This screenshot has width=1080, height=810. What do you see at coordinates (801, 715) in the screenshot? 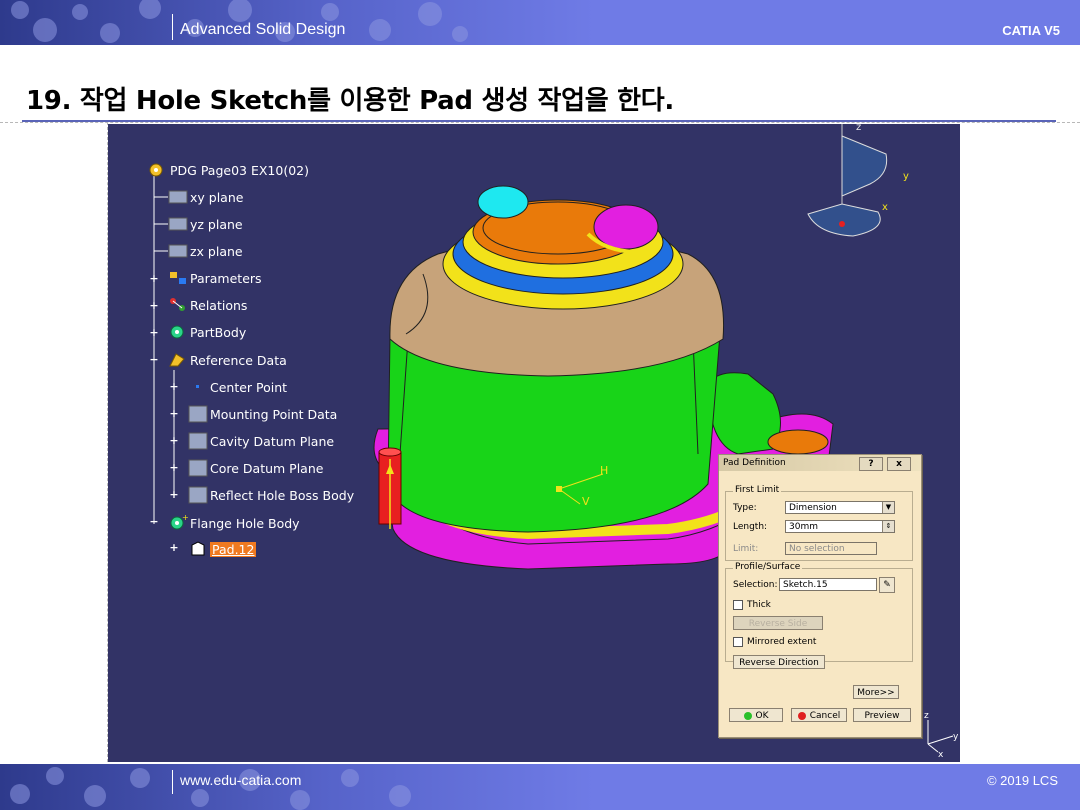
I see `cancel-icon` at bounding box center [801, 715].